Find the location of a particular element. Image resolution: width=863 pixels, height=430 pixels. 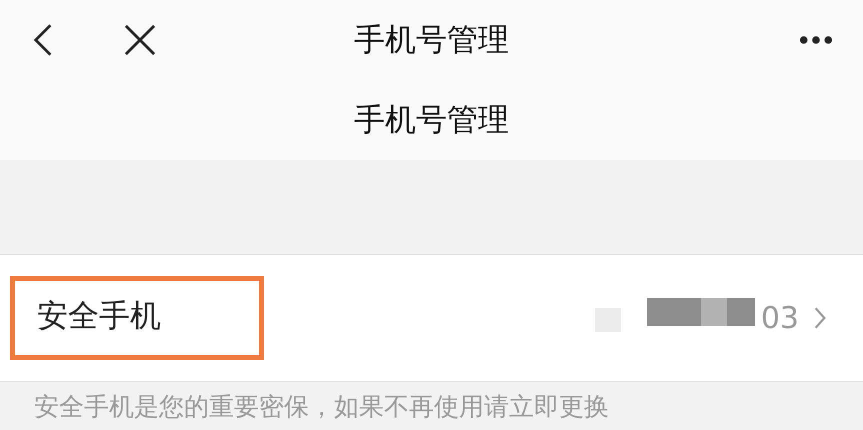

more-icon is located at coordinates (816, 40).